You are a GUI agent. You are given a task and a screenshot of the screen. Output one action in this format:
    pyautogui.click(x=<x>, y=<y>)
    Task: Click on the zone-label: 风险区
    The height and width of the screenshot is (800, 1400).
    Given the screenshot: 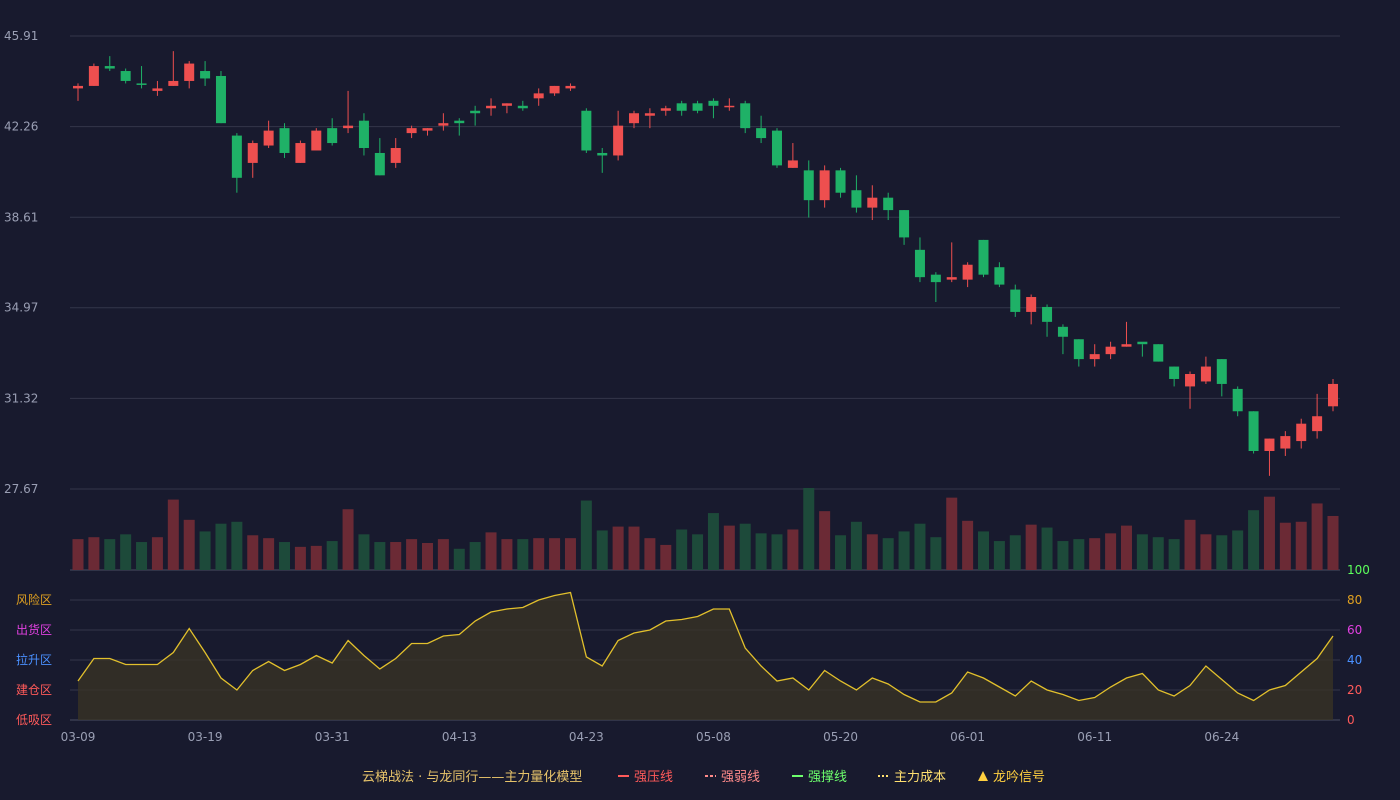 What is the action you would take?
    pyautogui.click(x=34, y=599)
    